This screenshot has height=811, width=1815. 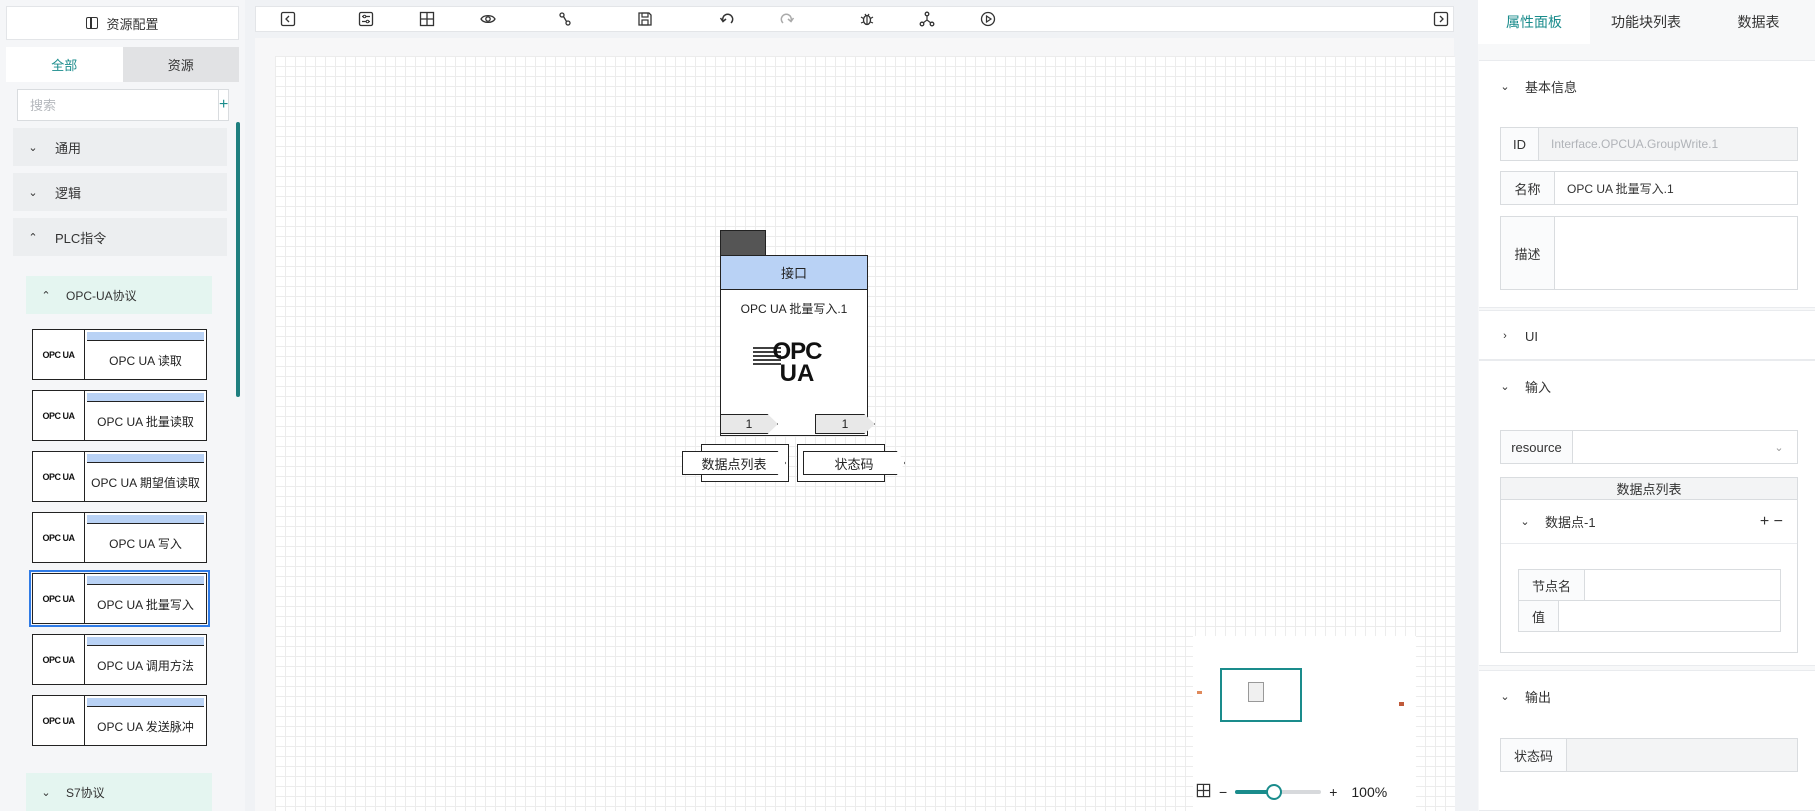 I want to click on eye-icon, so click(x=488, y=19).